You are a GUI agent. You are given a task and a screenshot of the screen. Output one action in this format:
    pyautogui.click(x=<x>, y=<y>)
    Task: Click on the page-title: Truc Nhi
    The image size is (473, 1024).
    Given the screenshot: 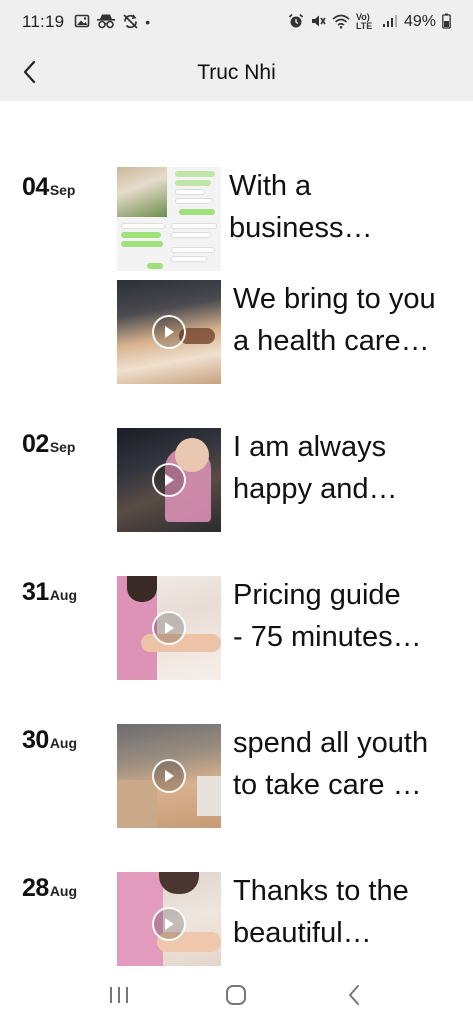 What is the action you would take?
    pyautogui.click(x=236, y=72)
    